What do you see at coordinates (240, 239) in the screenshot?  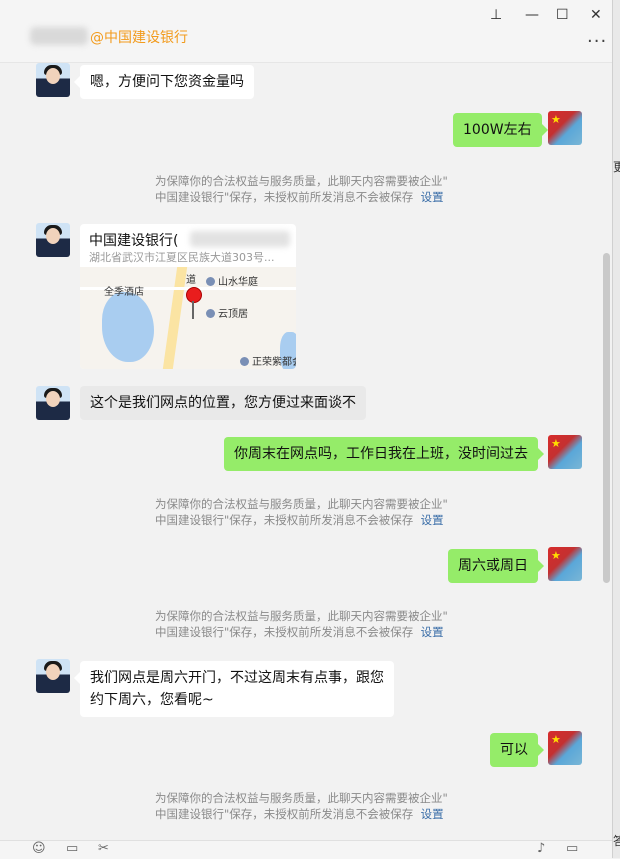 I see `blurred-text` at bounding box center [240, 239].